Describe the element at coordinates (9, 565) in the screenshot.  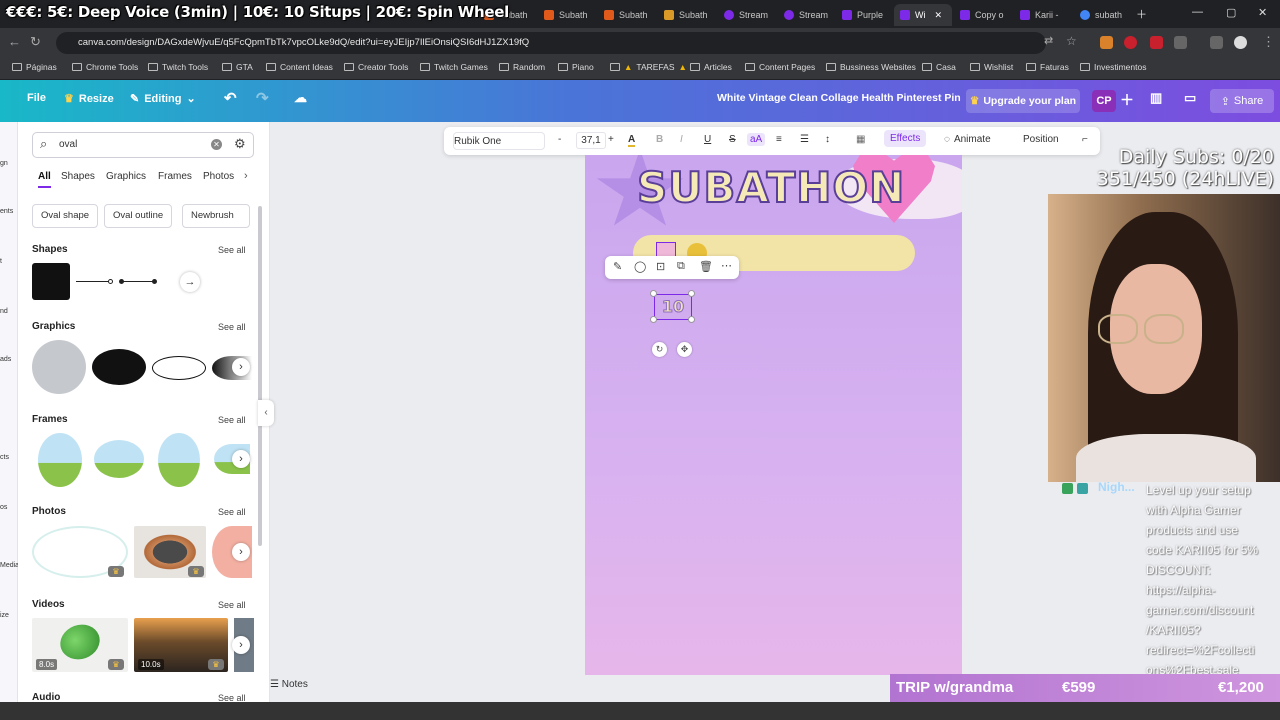
I see `rail-item-label: Media` at that location.